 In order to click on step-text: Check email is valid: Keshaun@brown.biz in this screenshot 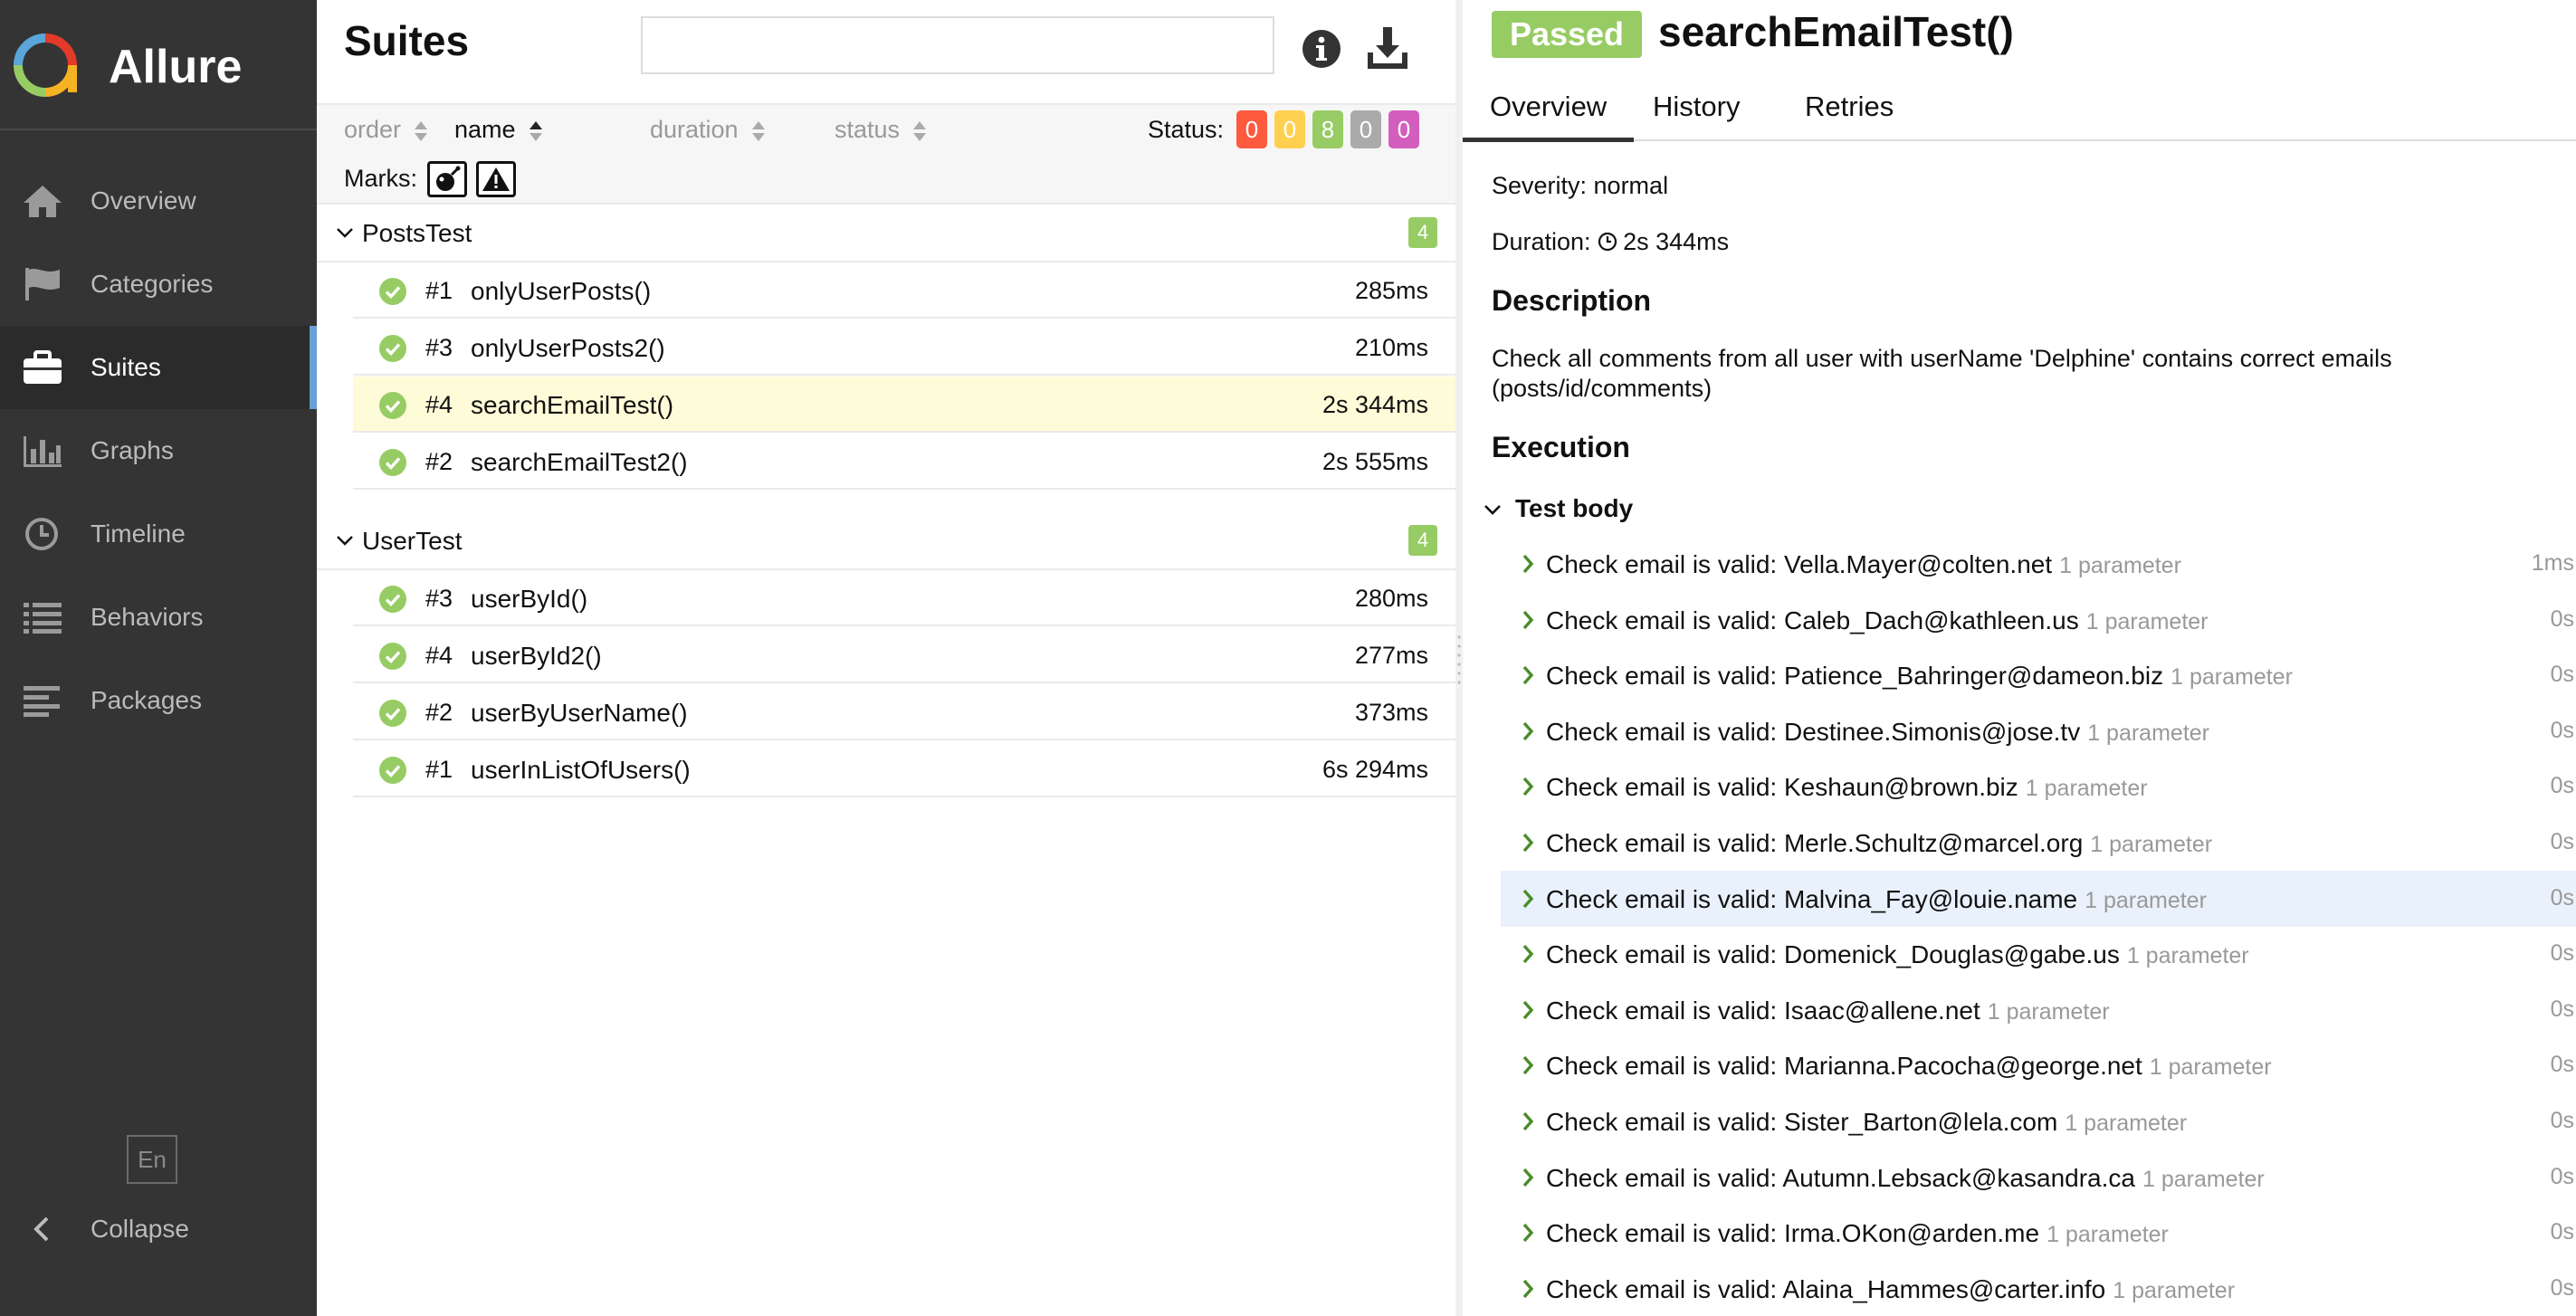, I will do `click(1782, 787)`.